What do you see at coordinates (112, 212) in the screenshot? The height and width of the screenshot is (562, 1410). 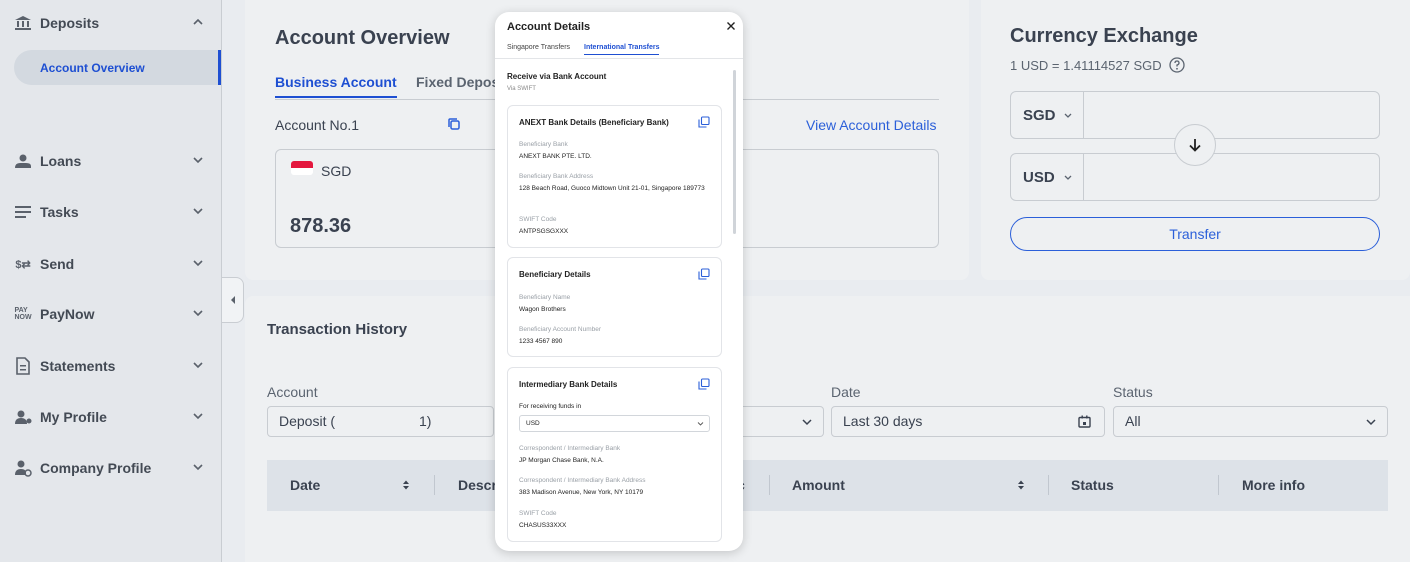 I see `sidebar-item-tasks: Tasks` at bounding box center [112, 212].